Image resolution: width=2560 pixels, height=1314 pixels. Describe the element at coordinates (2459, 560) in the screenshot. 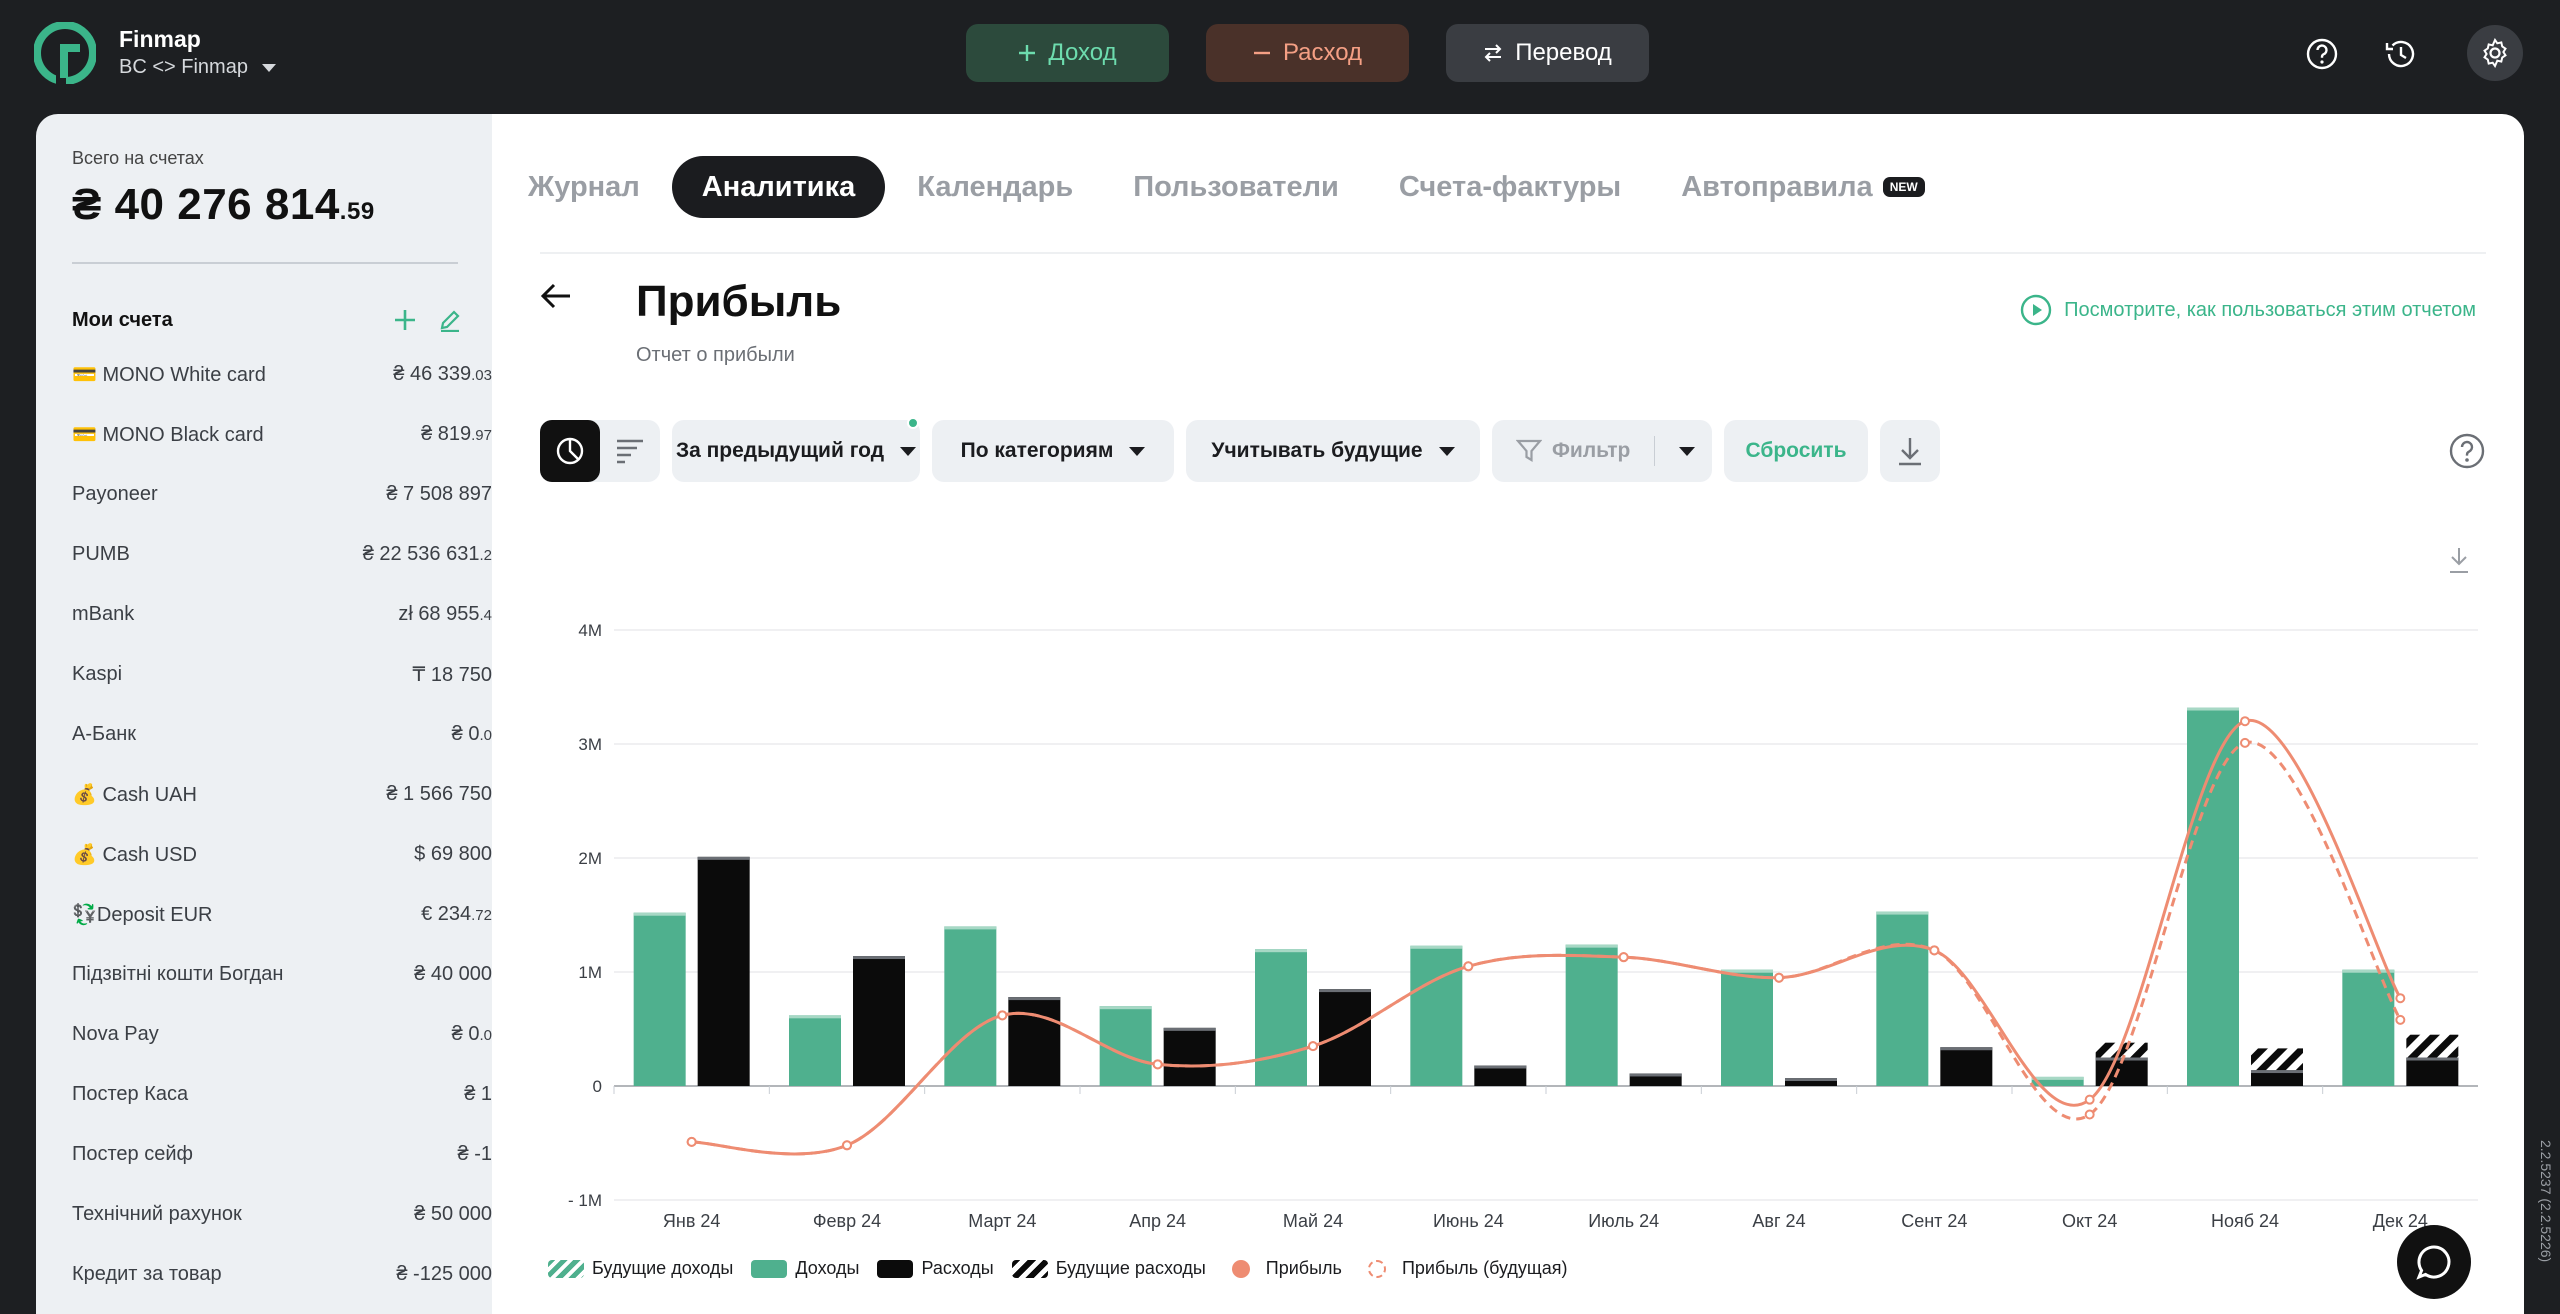

I see `chart-download-icon` at that location.